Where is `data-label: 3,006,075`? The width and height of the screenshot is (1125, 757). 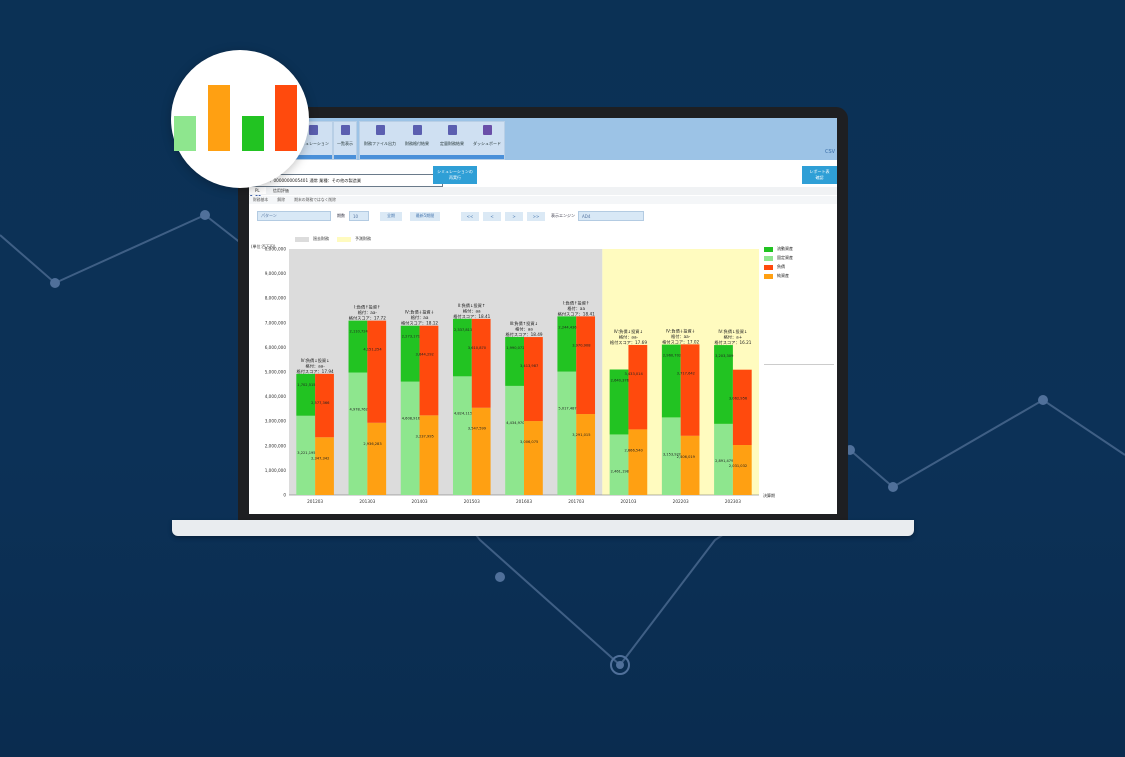 data-label: 3,006,075 is located at coordinates (529, 442).